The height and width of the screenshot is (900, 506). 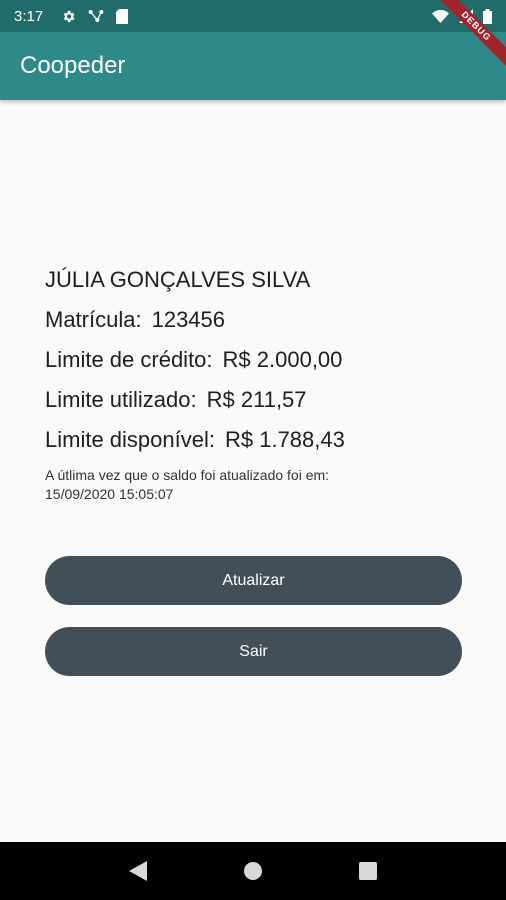 What do you see at coordinates (188, 319) in the screenshot?
I see `matricula-value: 123456` at bounding box center [188, 319].